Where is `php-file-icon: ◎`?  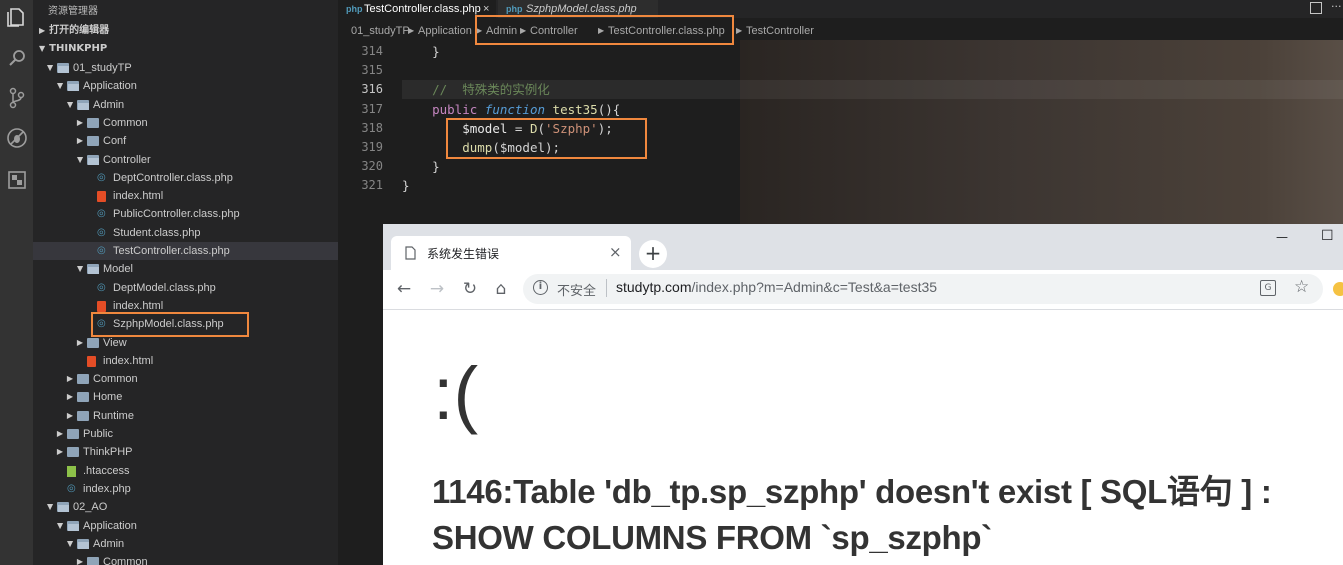 php-file-icon: ◎ is located at coordinates (101, 324).